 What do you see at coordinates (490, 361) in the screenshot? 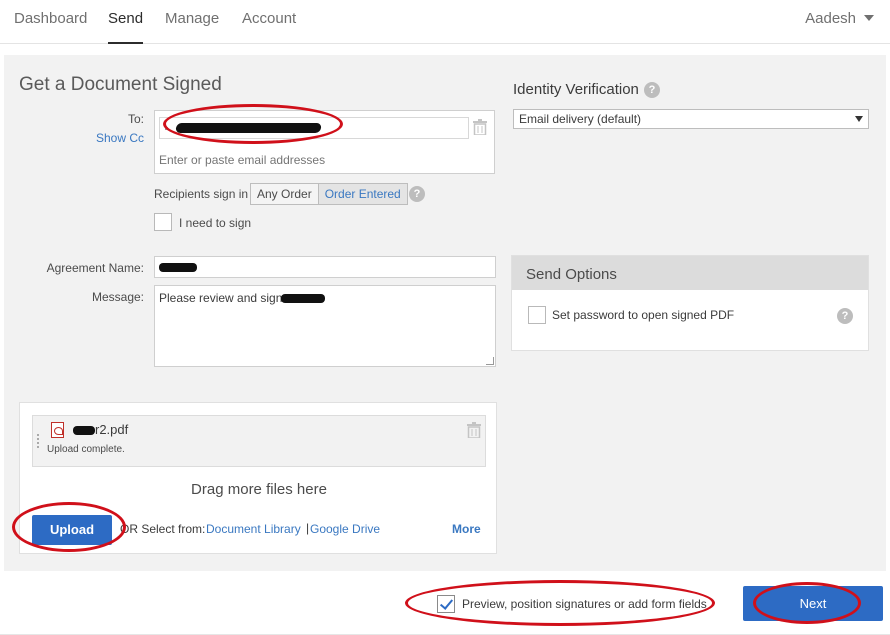
I see `resize-handle-icon` at bounding box center [490, 361].